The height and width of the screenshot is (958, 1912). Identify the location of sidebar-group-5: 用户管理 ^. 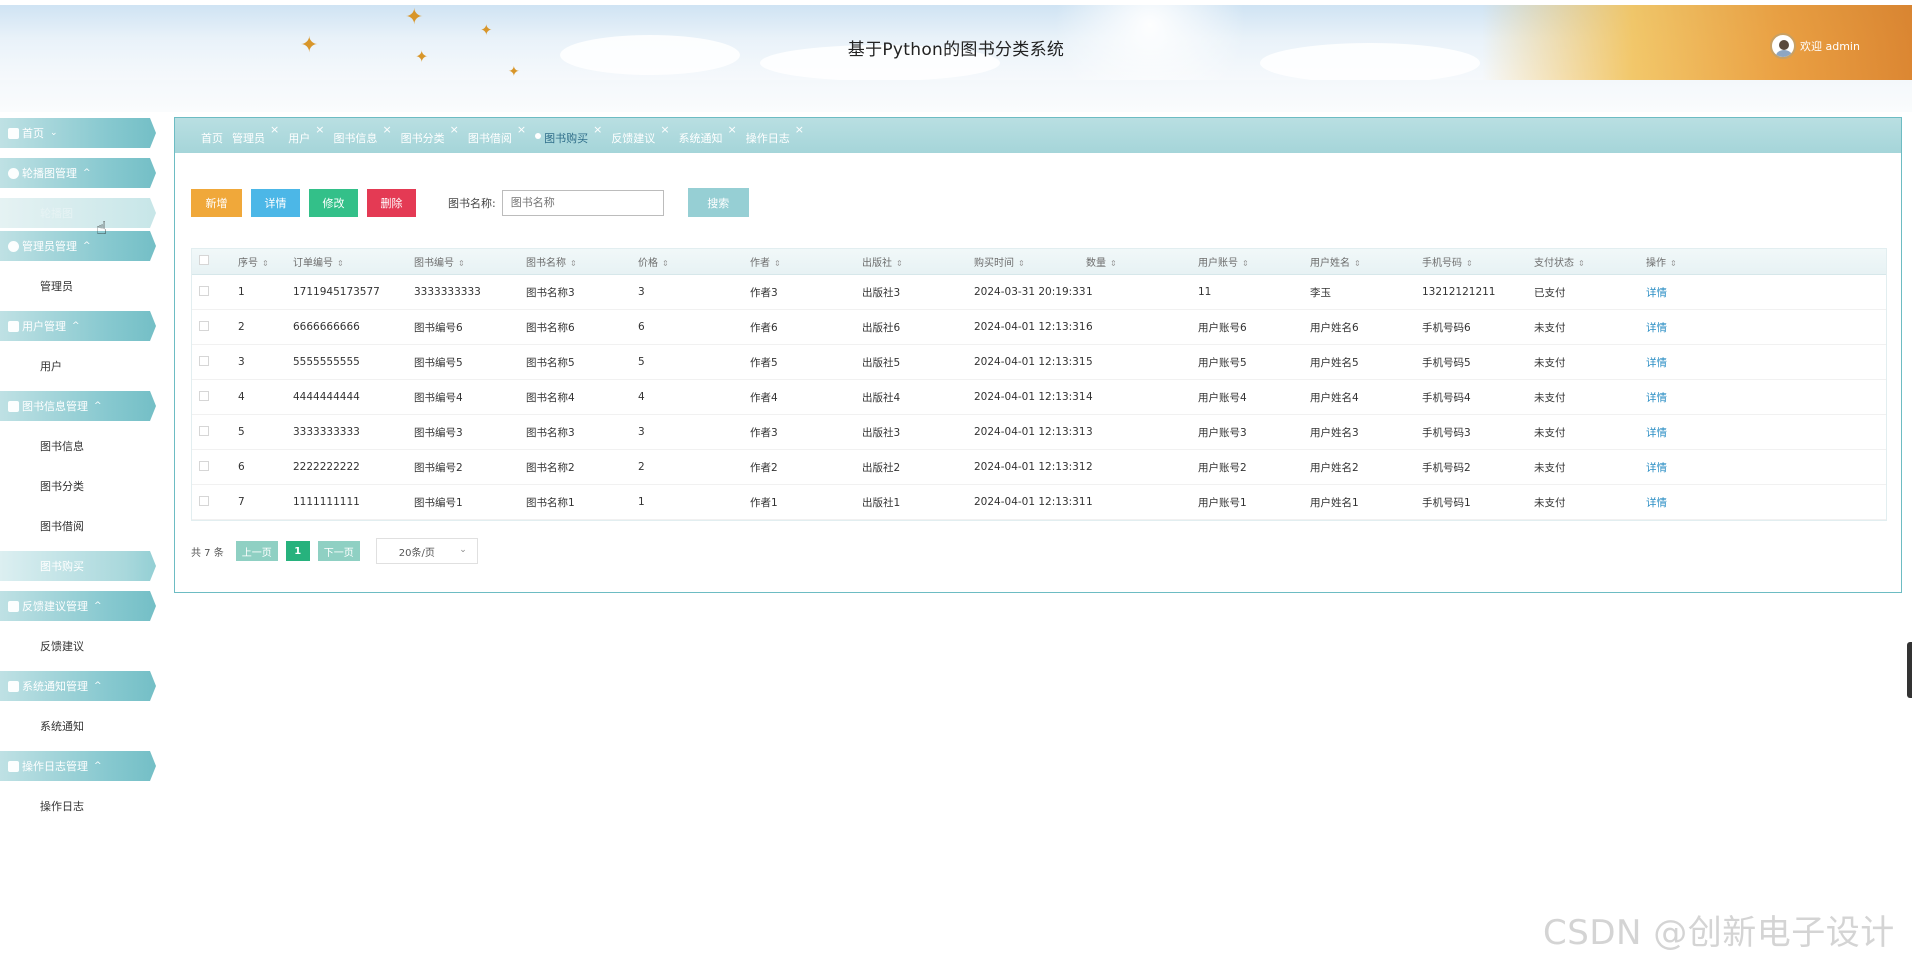
(78, 326).